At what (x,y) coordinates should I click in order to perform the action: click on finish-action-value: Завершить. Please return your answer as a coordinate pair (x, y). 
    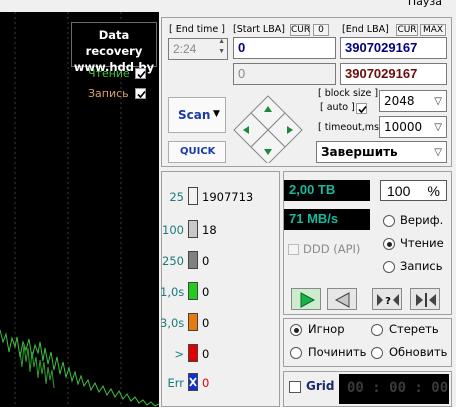
    Looking at the image, I should click on (359, 152).